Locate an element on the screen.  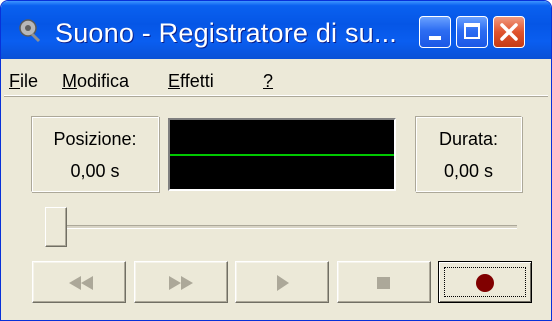
menu-help-label: ? is located at coordinates (268, 81).